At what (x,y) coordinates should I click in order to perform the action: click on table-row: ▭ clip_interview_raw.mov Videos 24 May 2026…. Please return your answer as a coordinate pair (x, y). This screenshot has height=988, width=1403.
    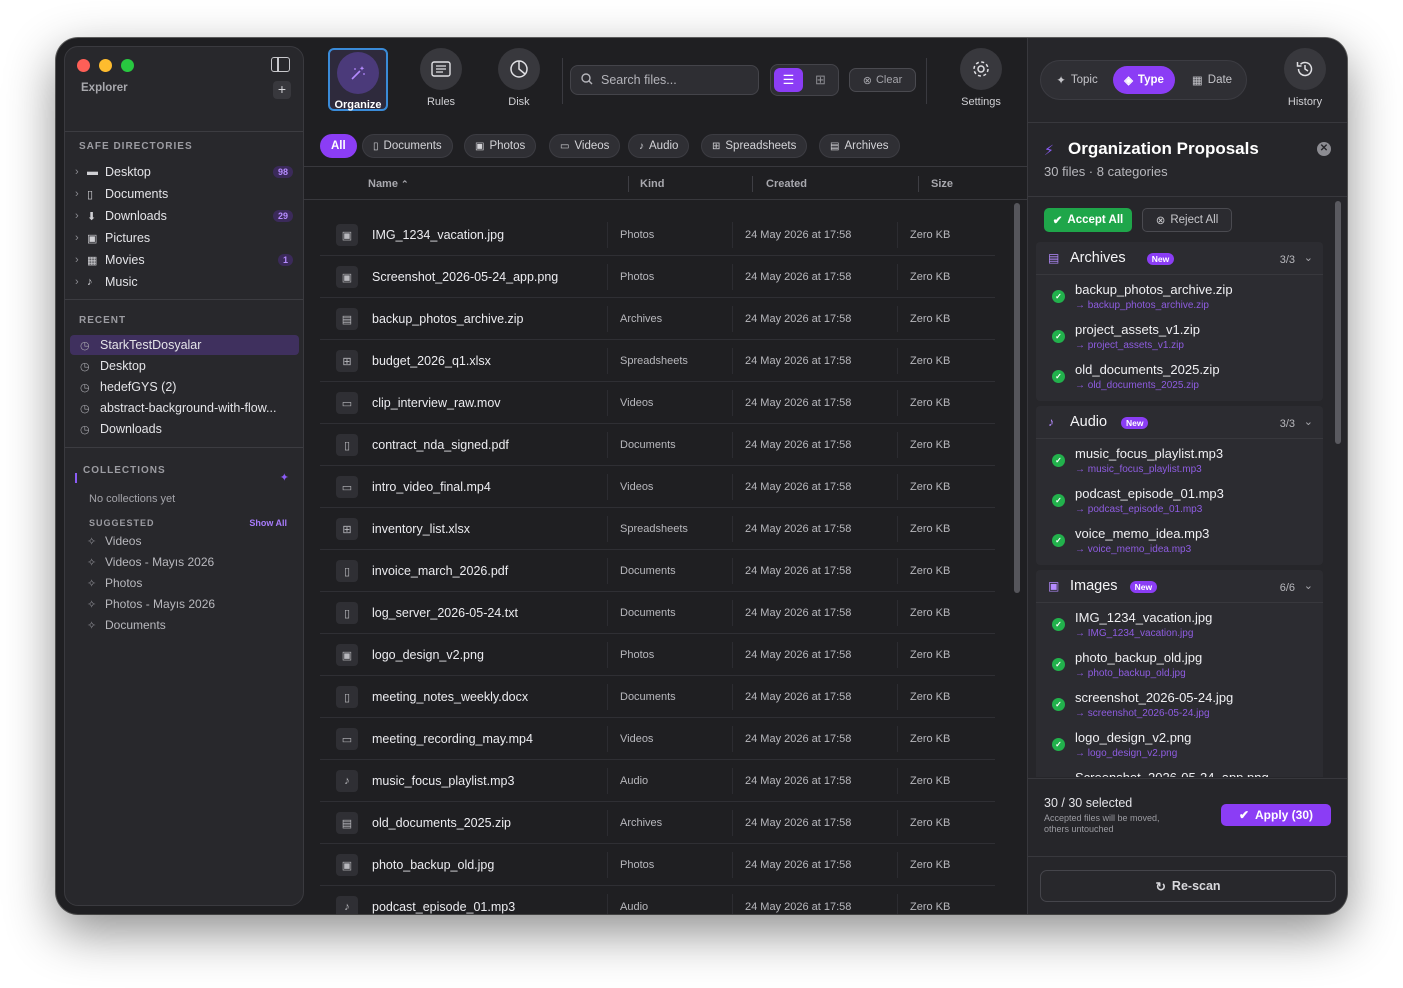
    Looking at the image, I should click on (657, 403).